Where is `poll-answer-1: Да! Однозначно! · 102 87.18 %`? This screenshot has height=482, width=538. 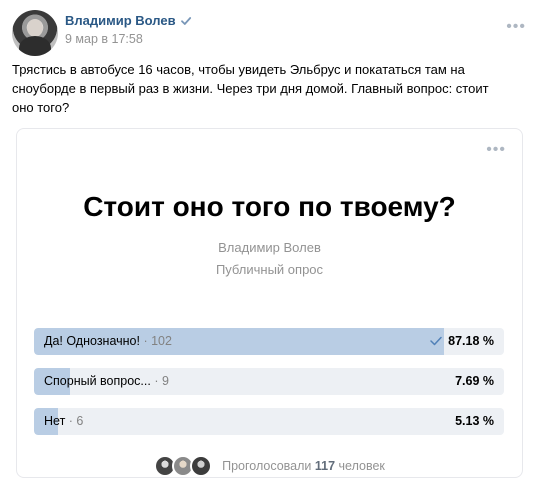
poll-answer-1: Да! Однозначно! · 102 87.18 % is located at coordinates (269, 341).